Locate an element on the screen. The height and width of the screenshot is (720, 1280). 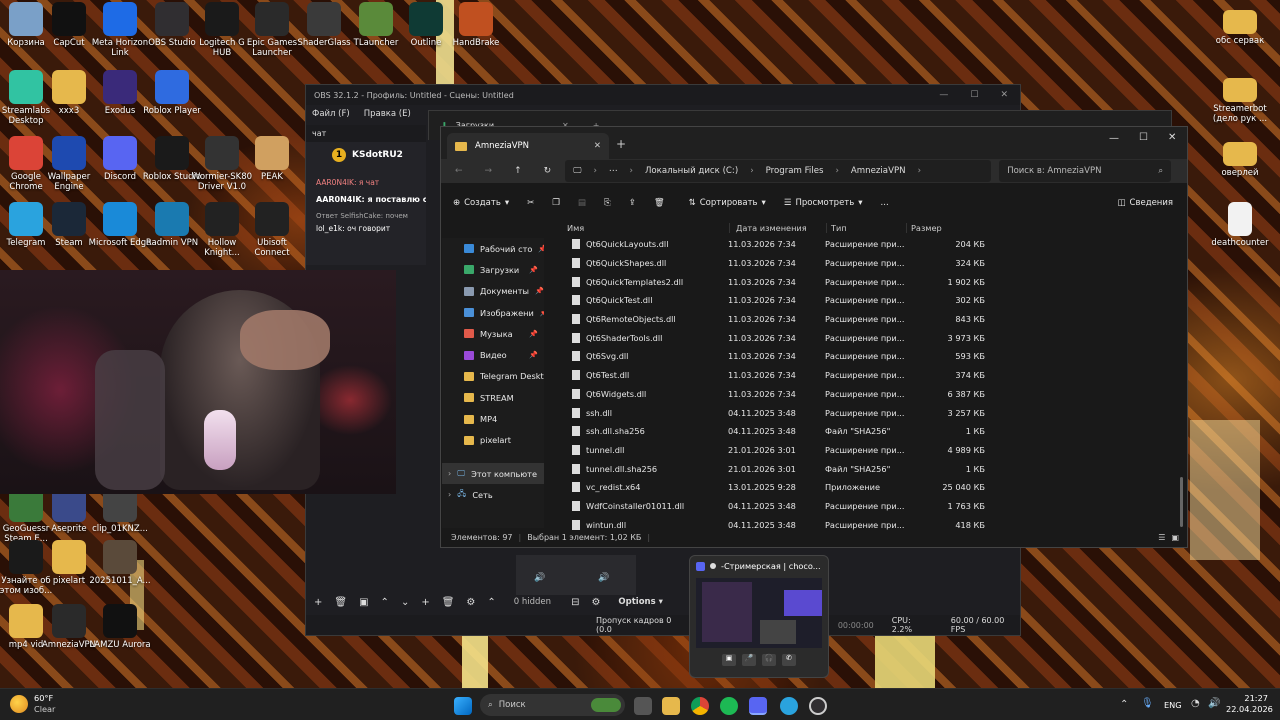
nav-item: pixelart is located at coordinates (493, 440).